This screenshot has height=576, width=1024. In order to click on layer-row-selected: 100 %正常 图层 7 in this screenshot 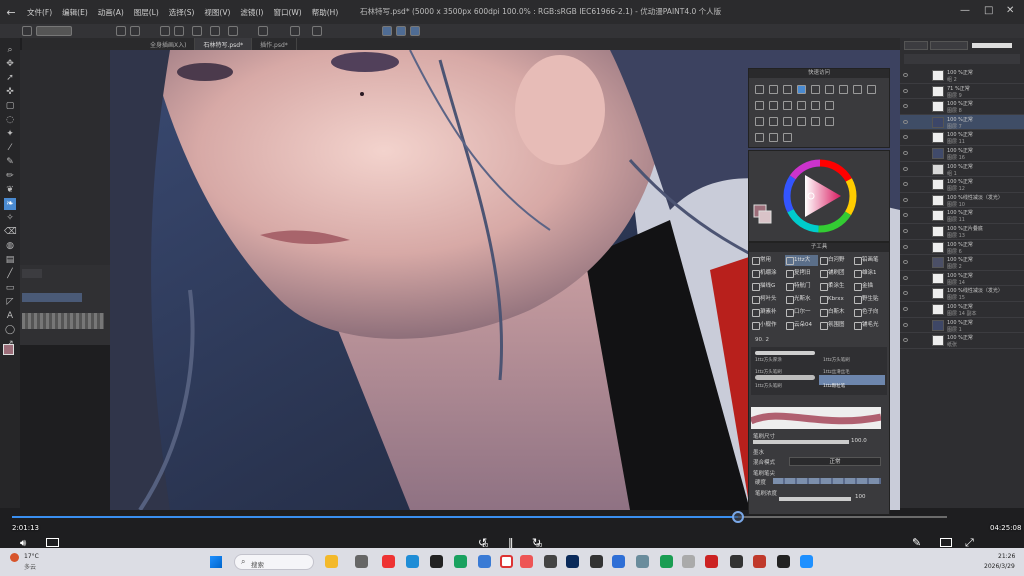, I will do `click(962, 122)`.